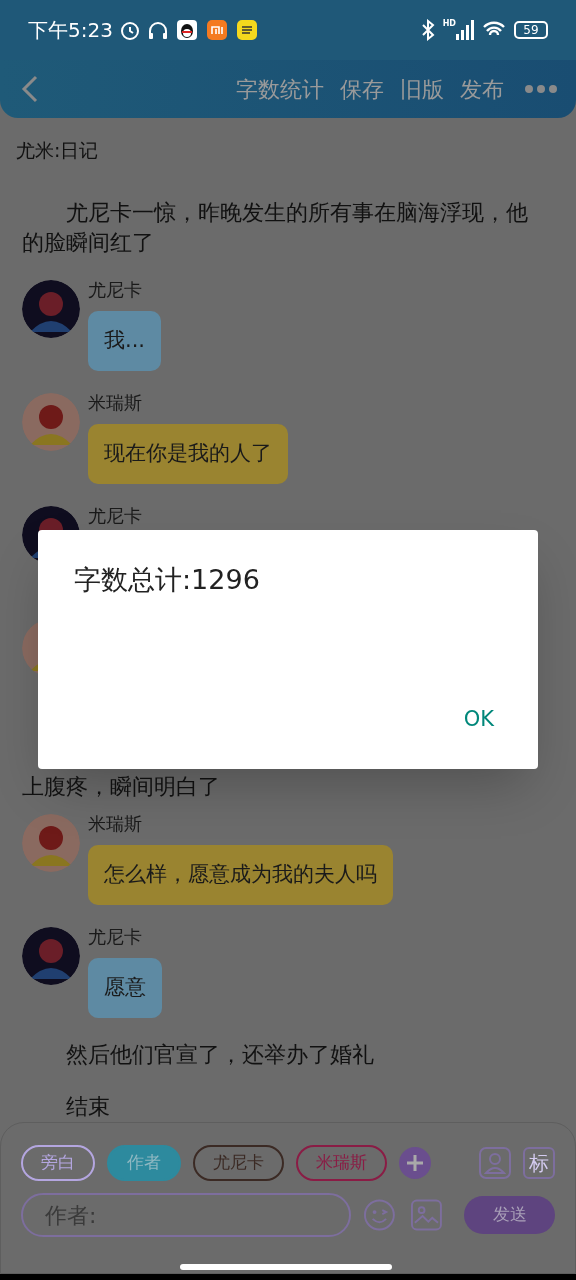 The image size is (576, 1280). I want to click on signal-icon, so click(465, 30).